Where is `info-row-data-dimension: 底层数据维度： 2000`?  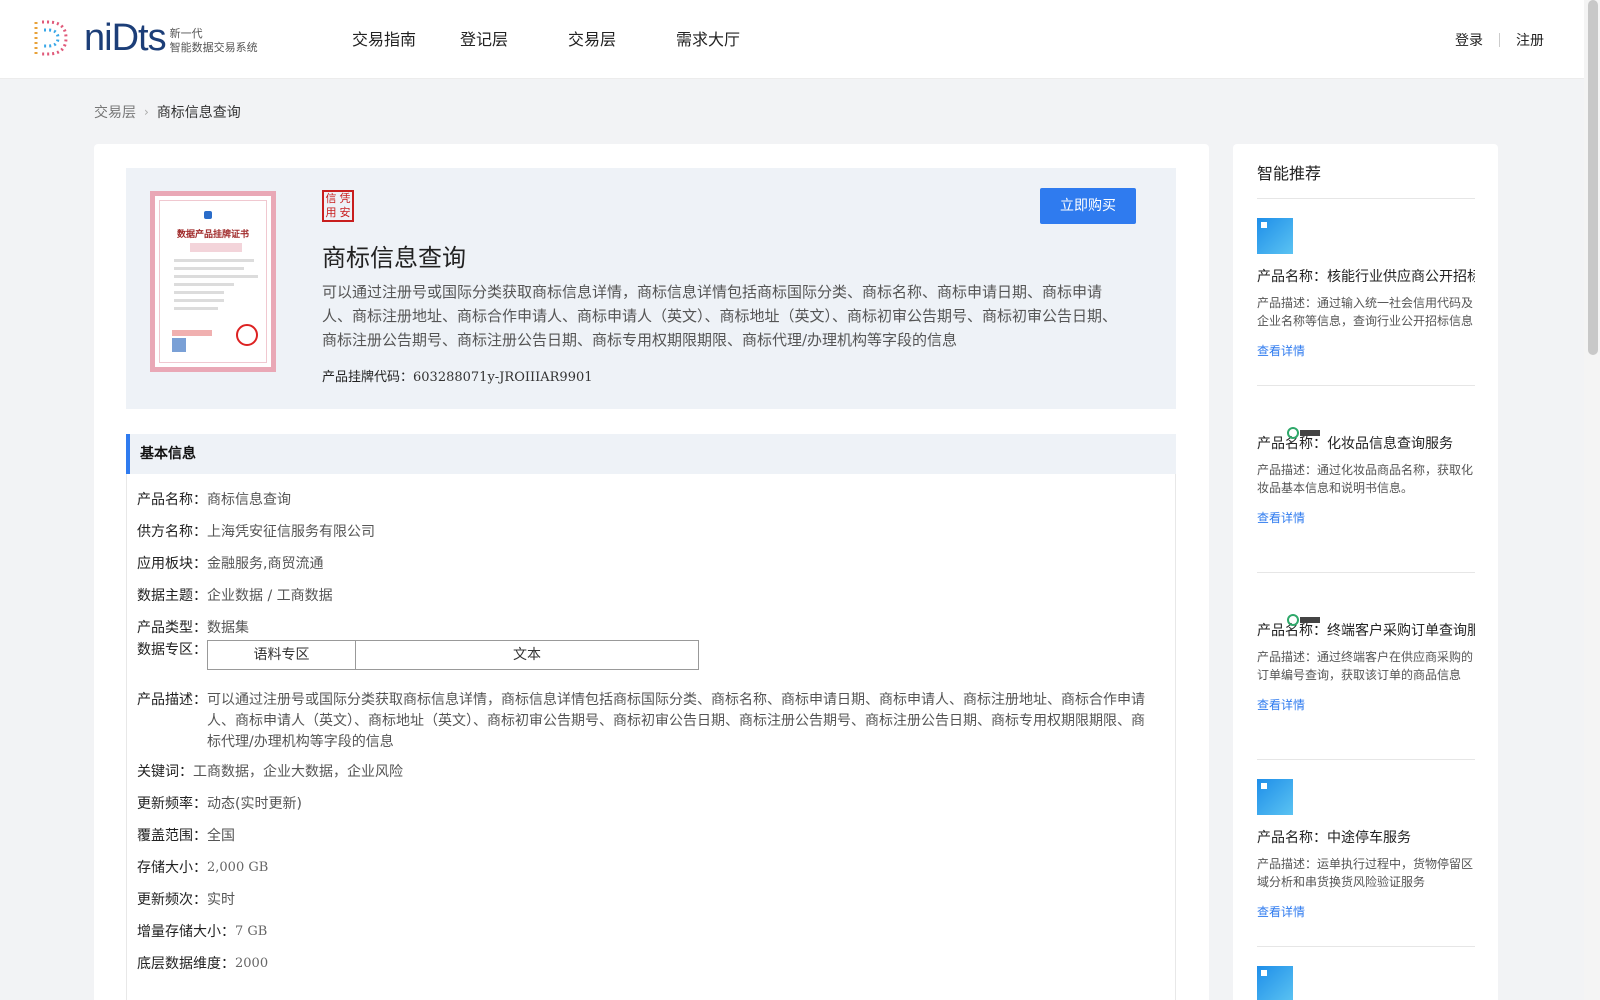
info-row-data-dimension: 底层数据维度： 2000 is located at coordinates (202, 964).